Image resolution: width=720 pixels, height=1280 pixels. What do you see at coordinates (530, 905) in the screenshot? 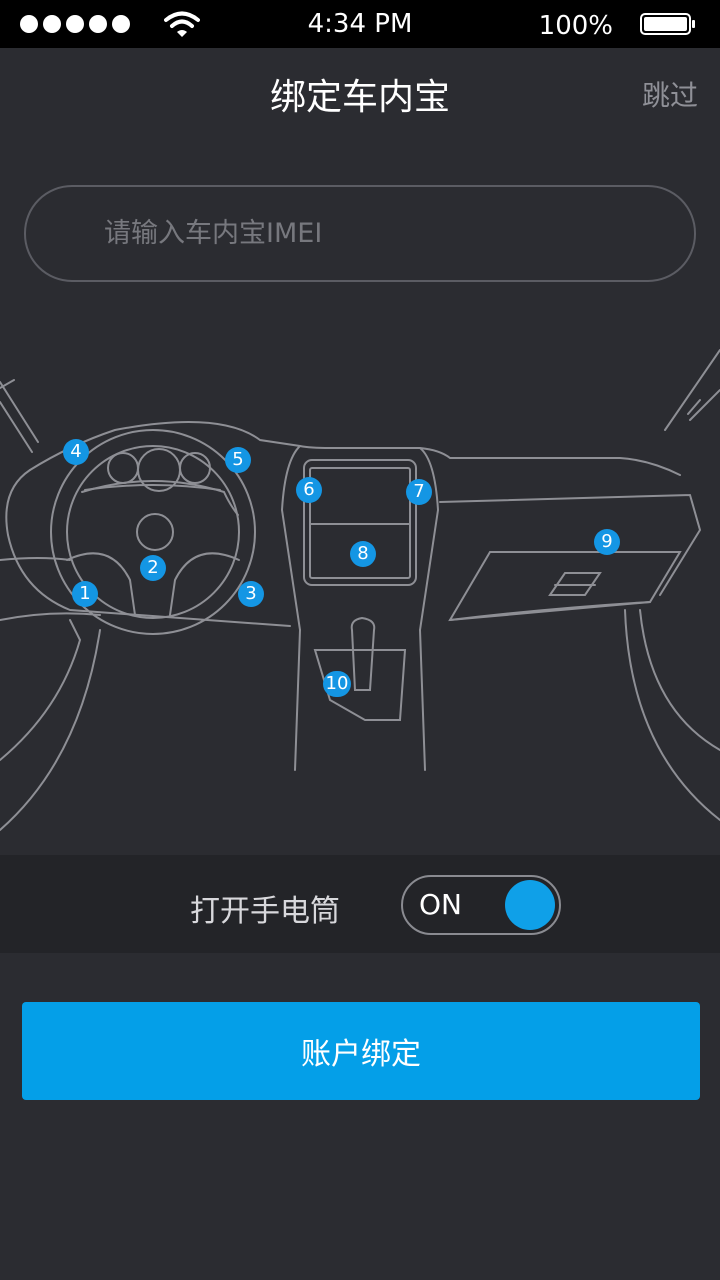
I see `toggle-knob` at bounding box center [530, 905].